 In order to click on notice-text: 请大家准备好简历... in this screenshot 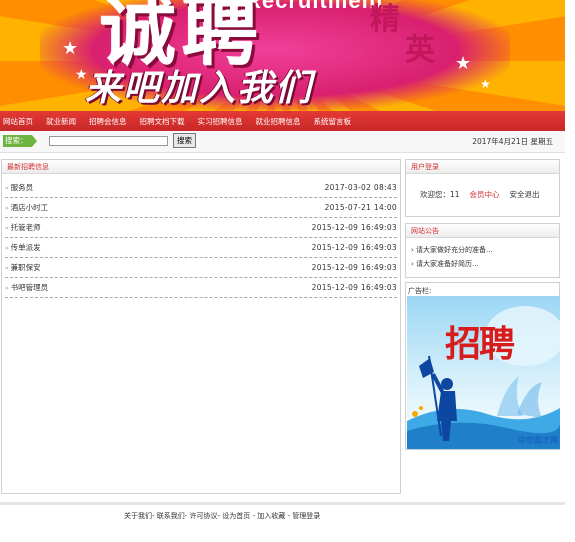, I will do `click(447, 264)`.